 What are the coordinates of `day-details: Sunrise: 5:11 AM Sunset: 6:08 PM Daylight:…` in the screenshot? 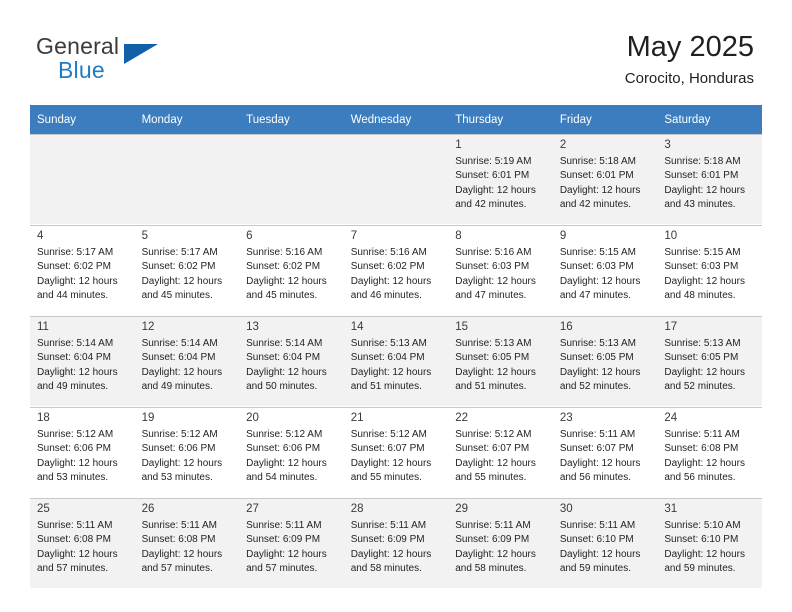 It's located at (188, 547).